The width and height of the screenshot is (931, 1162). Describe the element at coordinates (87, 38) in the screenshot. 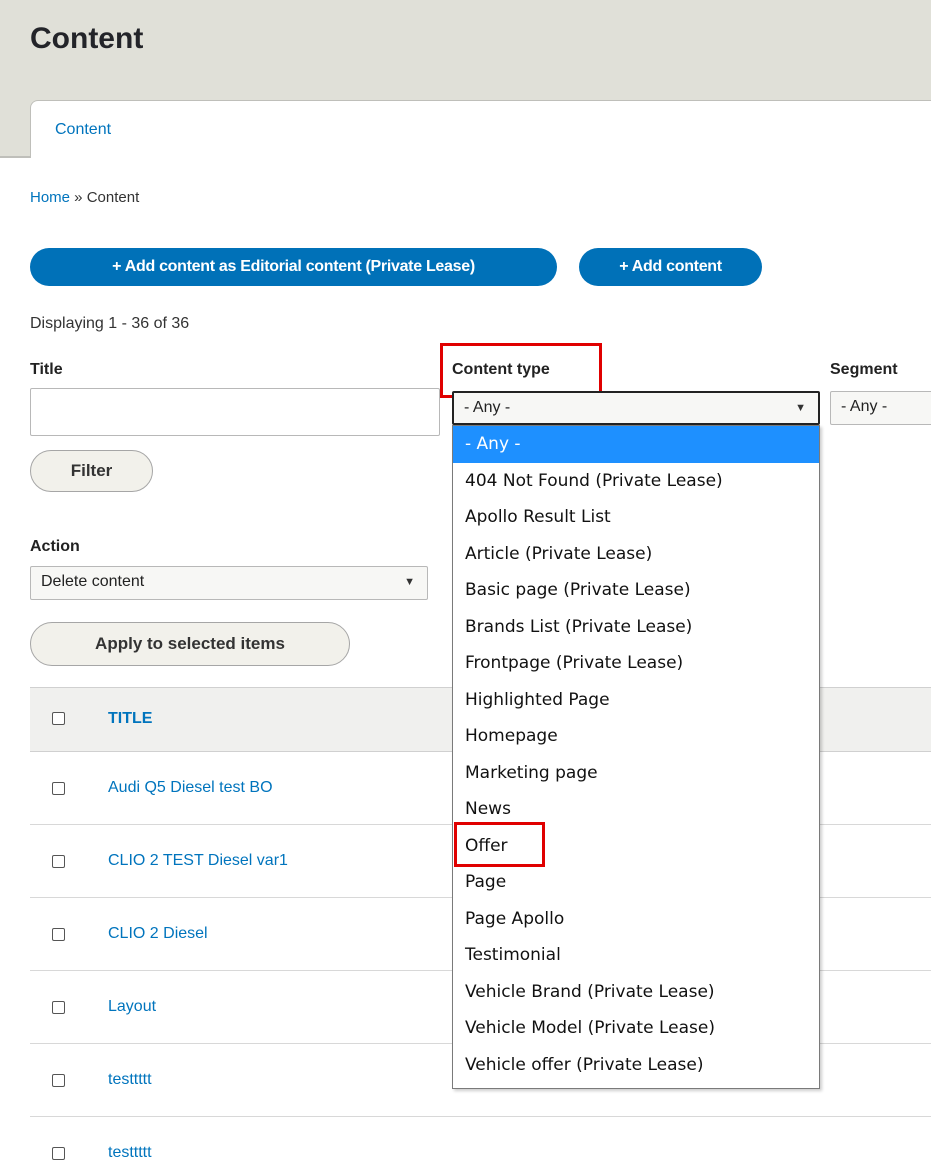

I see `page-title: Content` at that location.